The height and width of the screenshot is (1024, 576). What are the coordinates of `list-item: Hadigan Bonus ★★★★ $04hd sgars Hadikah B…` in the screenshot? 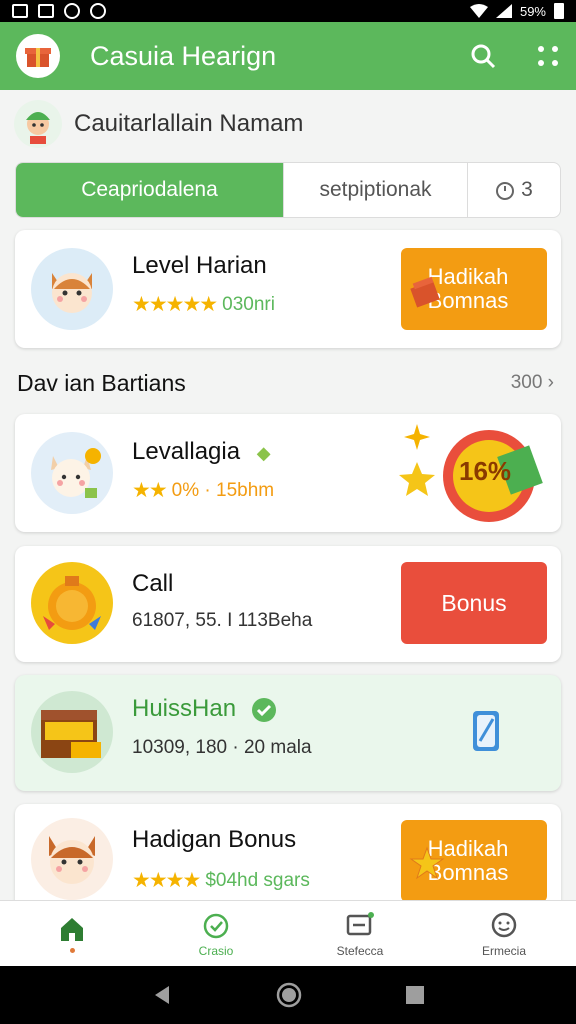 It's located at (288, 859).